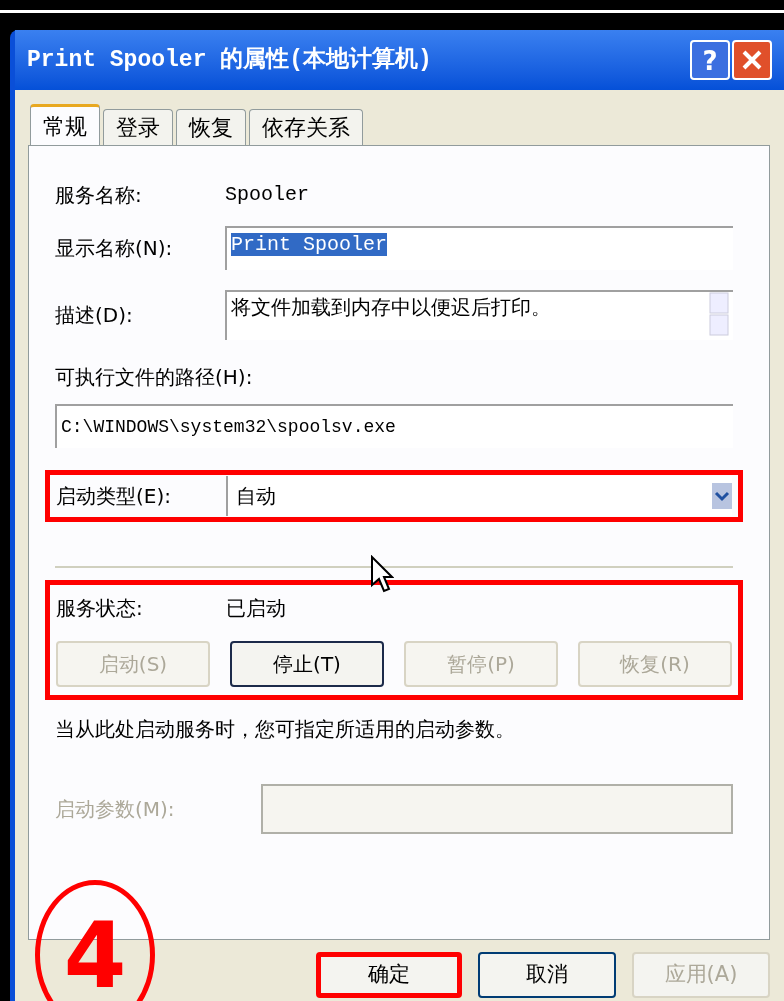 This screenshot has height=1001, width=784. Describe the element at coordinates (719, 314) in the screenshot. I see `scrollbar-icon` at that location.